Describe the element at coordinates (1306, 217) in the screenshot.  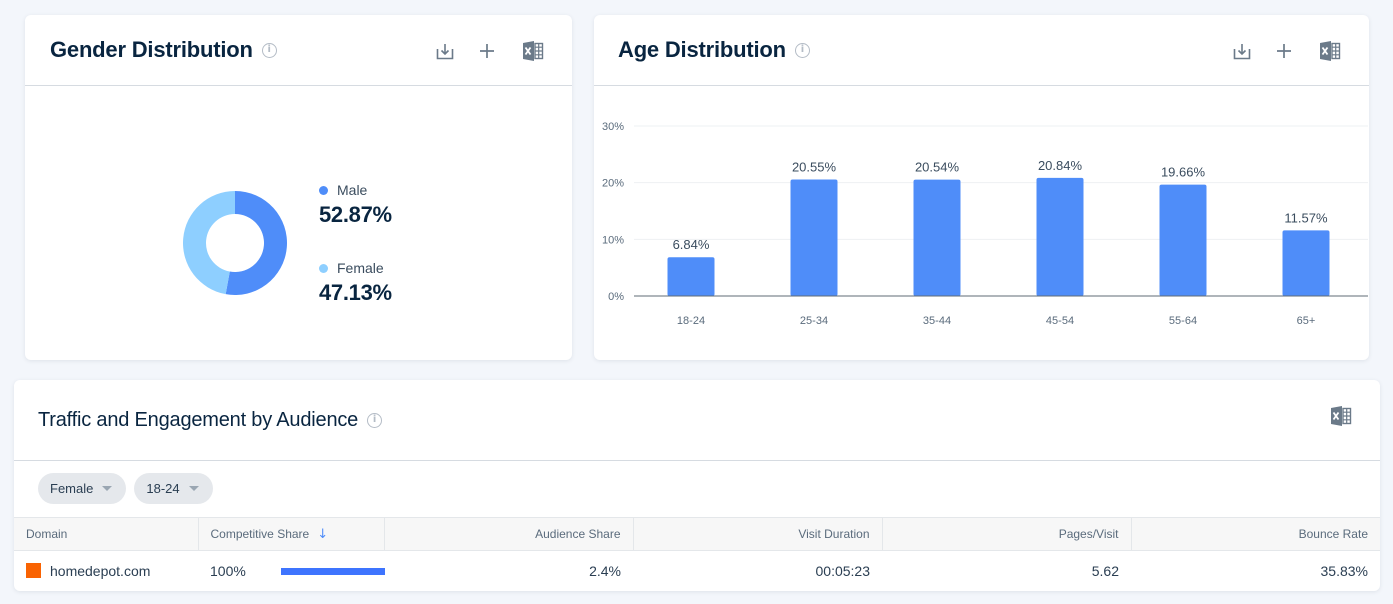
I see `bar-value-label: 11.57%` at that location.